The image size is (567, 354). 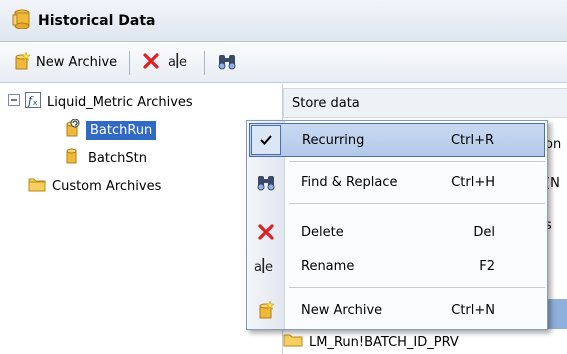 What do you see at coordinates (117, 158) in the screenshot?
I see `tree-item-label: BatchStn` at bounding box center [117, 158].